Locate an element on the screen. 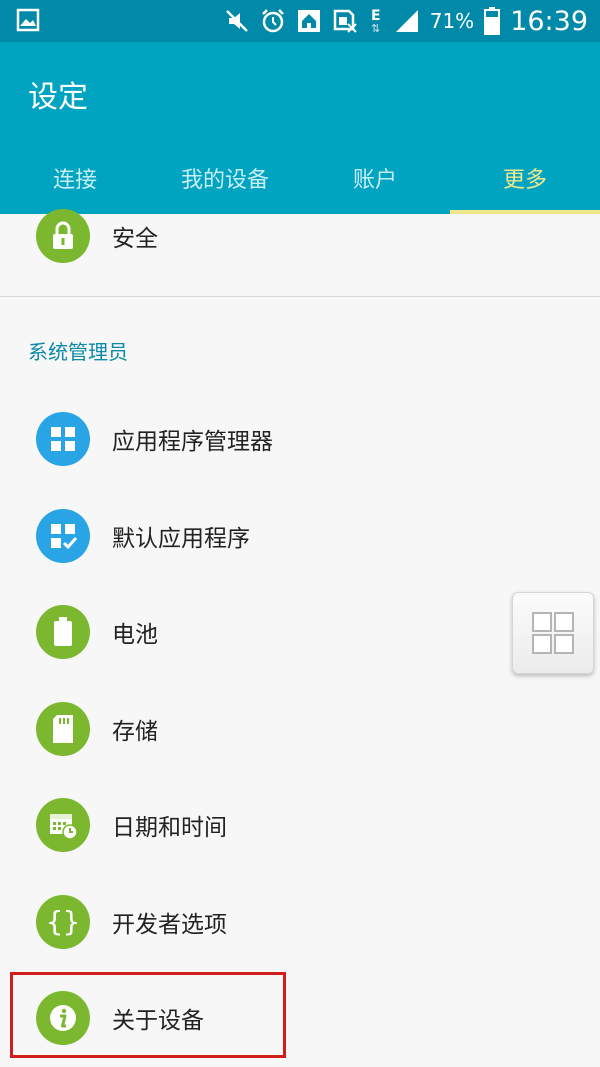  mute-icon is located at coordinates (237, 21).